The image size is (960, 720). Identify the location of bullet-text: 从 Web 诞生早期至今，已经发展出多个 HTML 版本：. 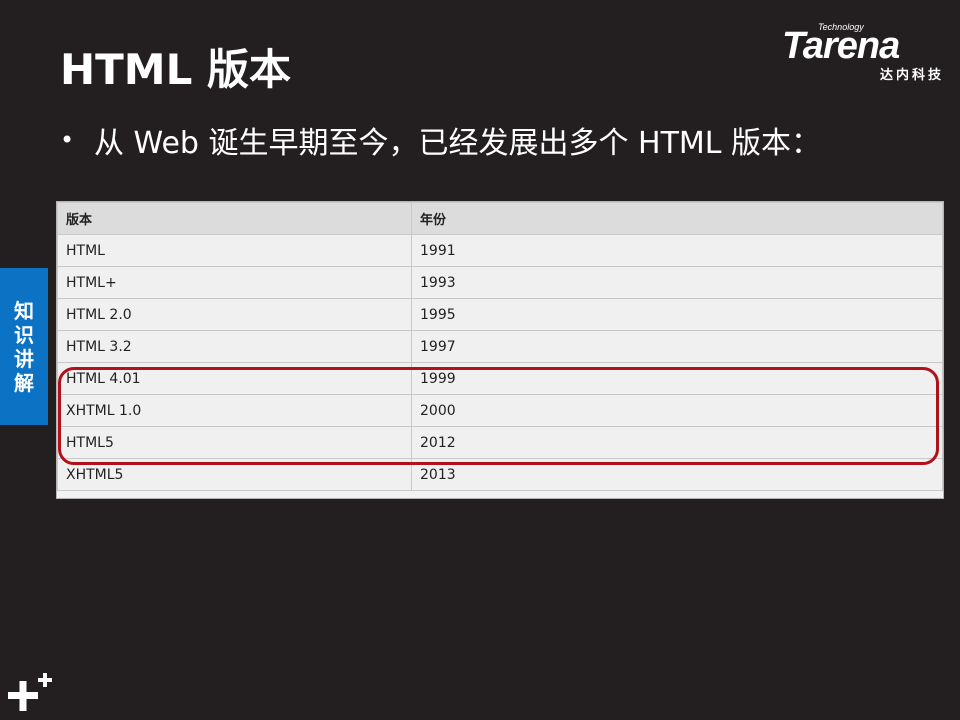
(458, 143).